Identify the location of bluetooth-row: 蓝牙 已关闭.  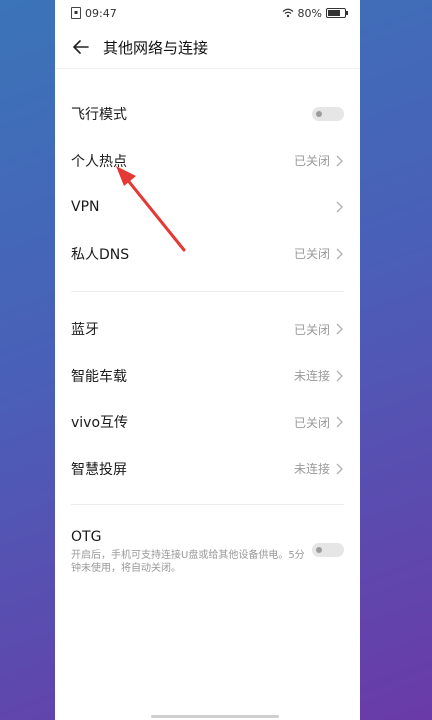
(207, 329).